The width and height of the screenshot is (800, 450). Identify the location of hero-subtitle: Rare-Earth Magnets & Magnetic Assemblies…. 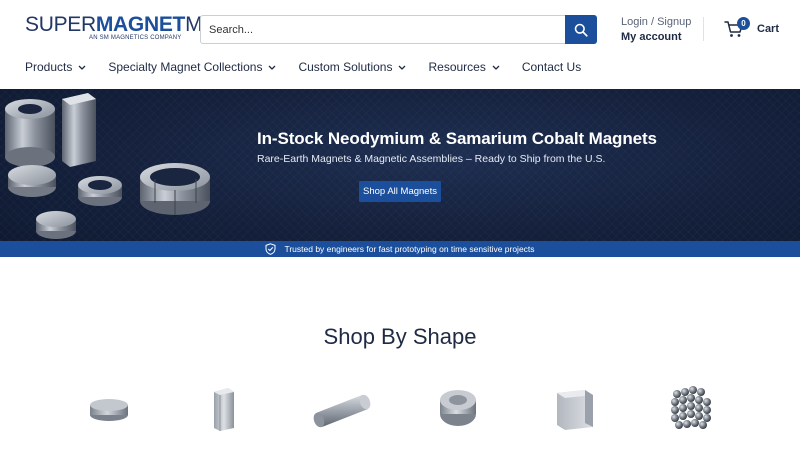
(431, 159).